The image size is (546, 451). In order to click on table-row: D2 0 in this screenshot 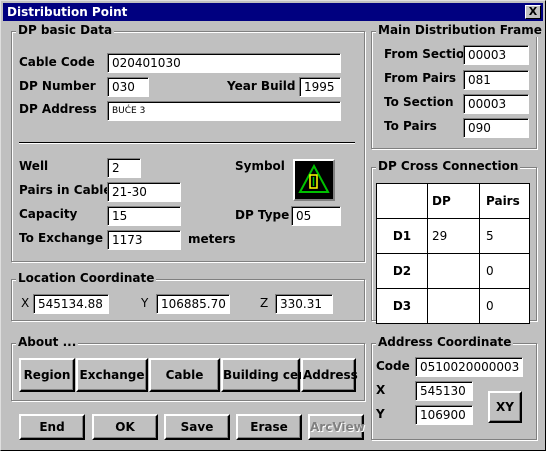, I will do `click(453, 271)`.